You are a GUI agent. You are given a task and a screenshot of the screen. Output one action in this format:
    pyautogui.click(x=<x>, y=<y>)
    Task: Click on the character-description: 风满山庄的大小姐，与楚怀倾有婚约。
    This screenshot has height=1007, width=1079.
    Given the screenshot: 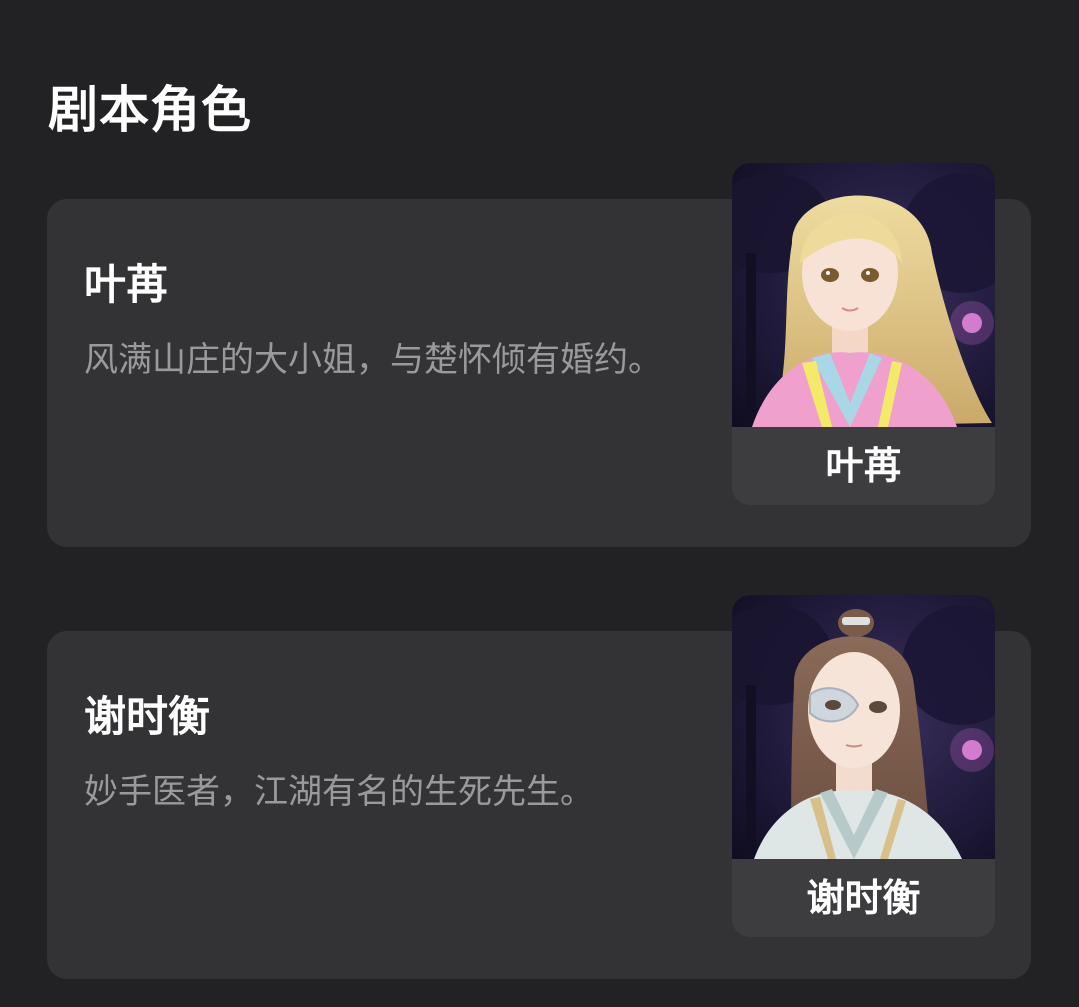 What is the action you would take?
    pyautogui.click(x=373, y=360)
    